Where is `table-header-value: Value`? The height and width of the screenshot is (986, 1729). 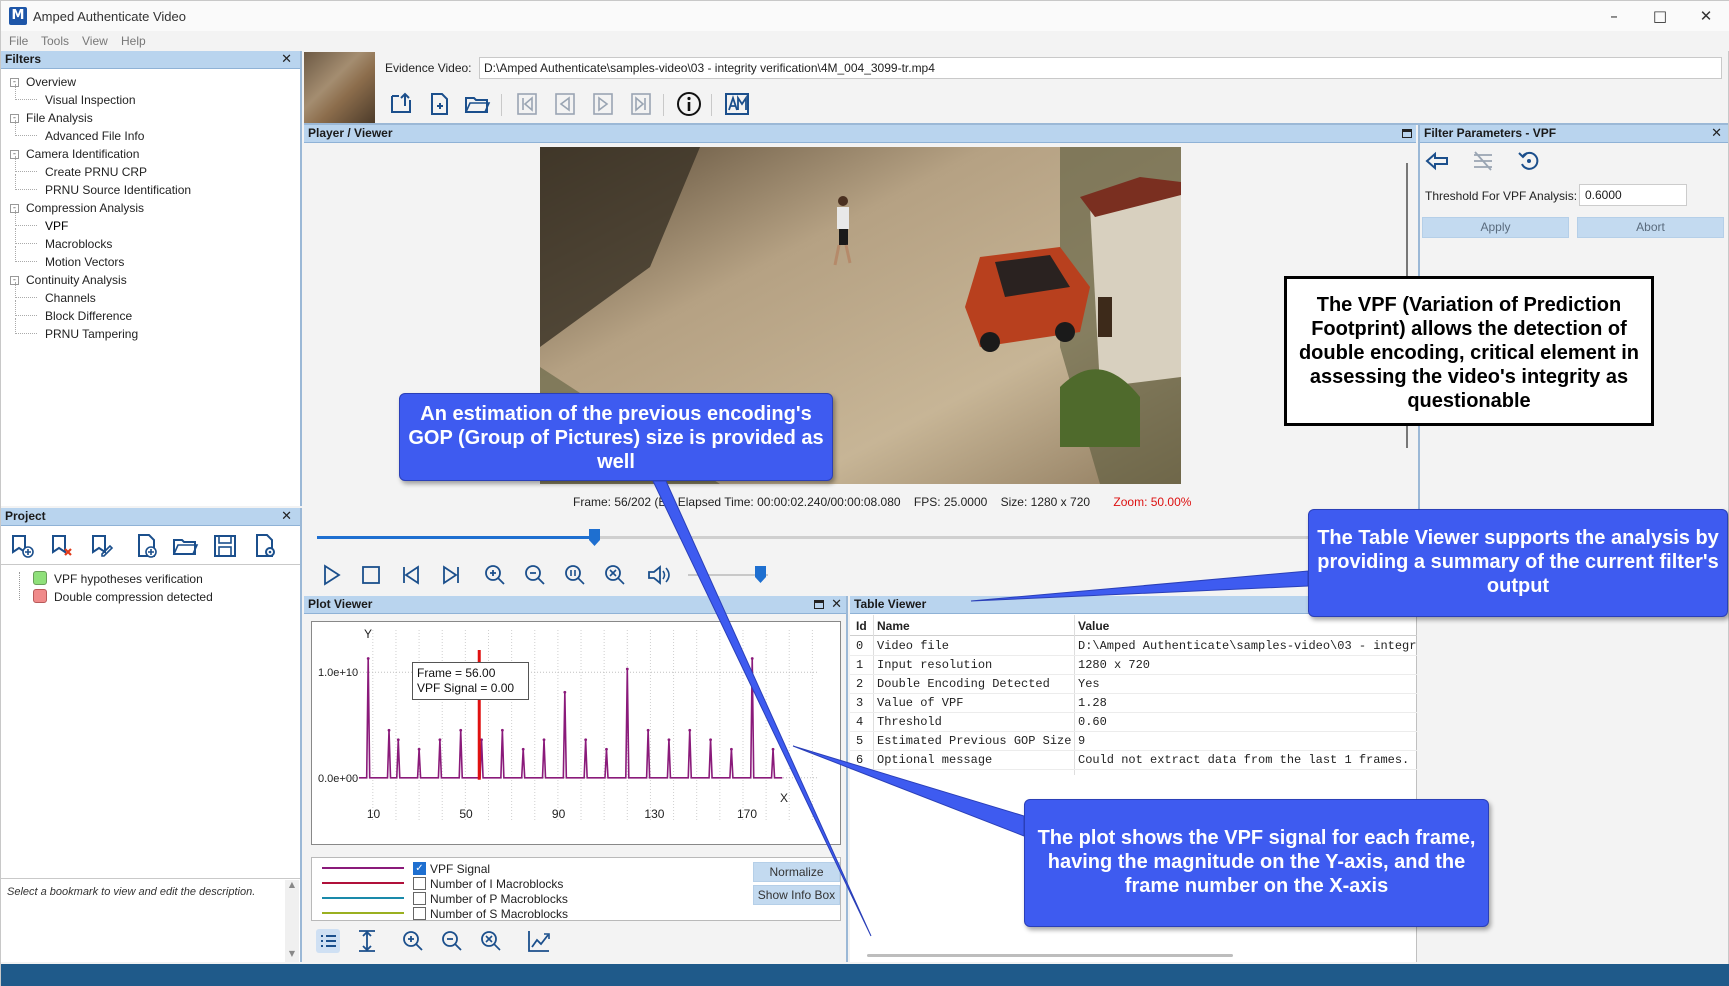
table-header-value: Value is located at coordinates (1093, 626).